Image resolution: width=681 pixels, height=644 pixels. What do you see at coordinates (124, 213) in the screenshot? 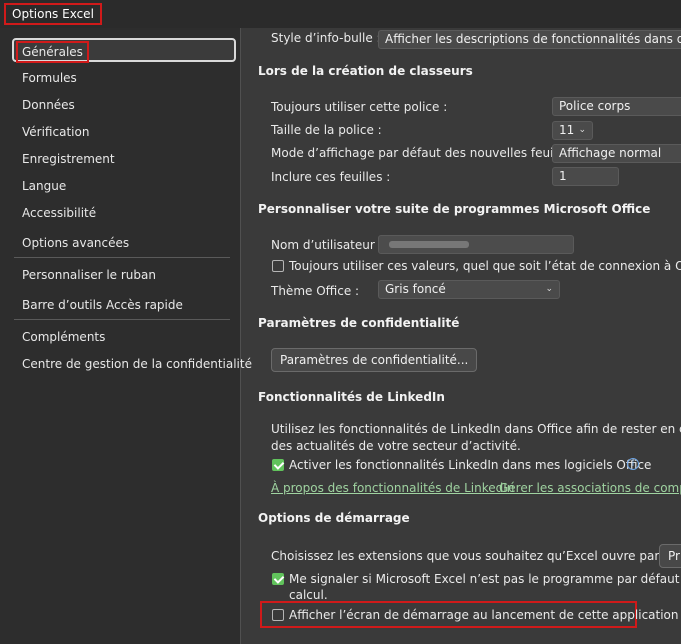
I see `sidebar-item-accessibilite: Accessibilité` at bounding box center [124, 213].